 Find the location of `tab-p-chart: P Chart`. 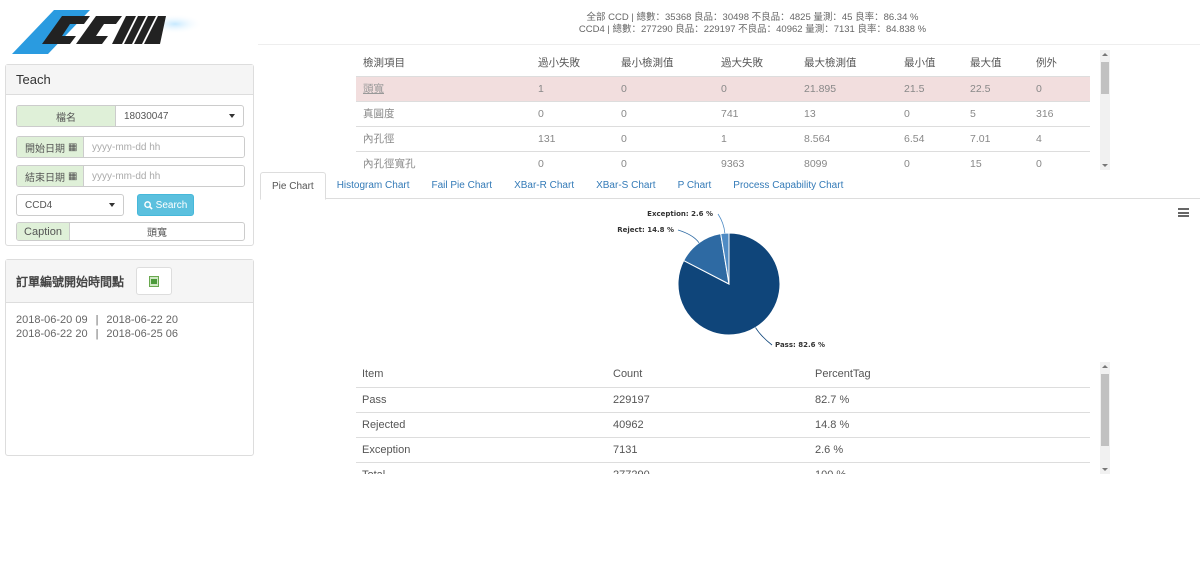

tab-p-chart: P Chart is located at coordinates (695, 185).